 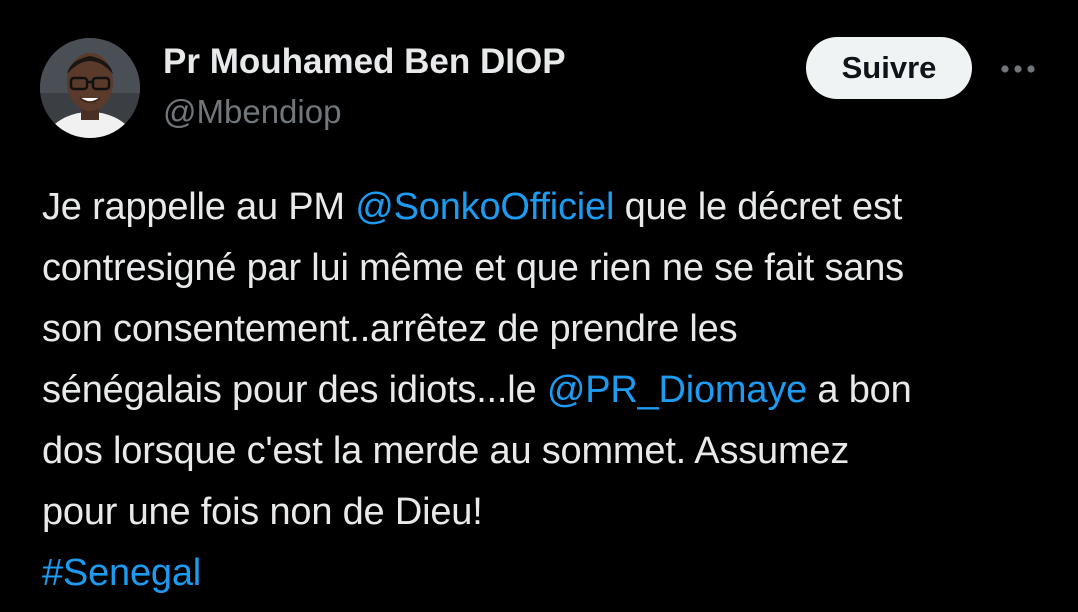 What do you see at coordinates (294, 390) in the screenshot?
I see `tweet-text-segment: sénégalais pour des idiots...le` at bounding box center [294, 390].